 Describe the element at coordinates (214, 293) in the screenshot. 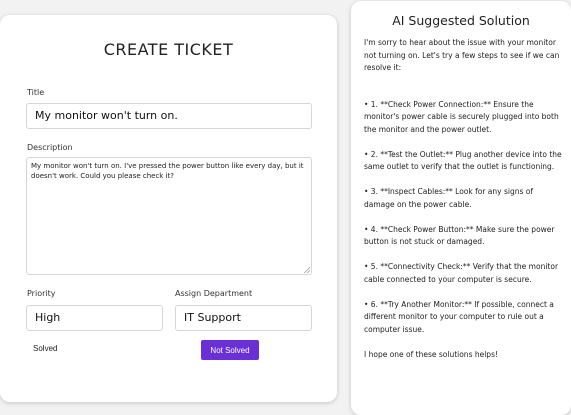

I see `department-label: Assign Department` at that location.